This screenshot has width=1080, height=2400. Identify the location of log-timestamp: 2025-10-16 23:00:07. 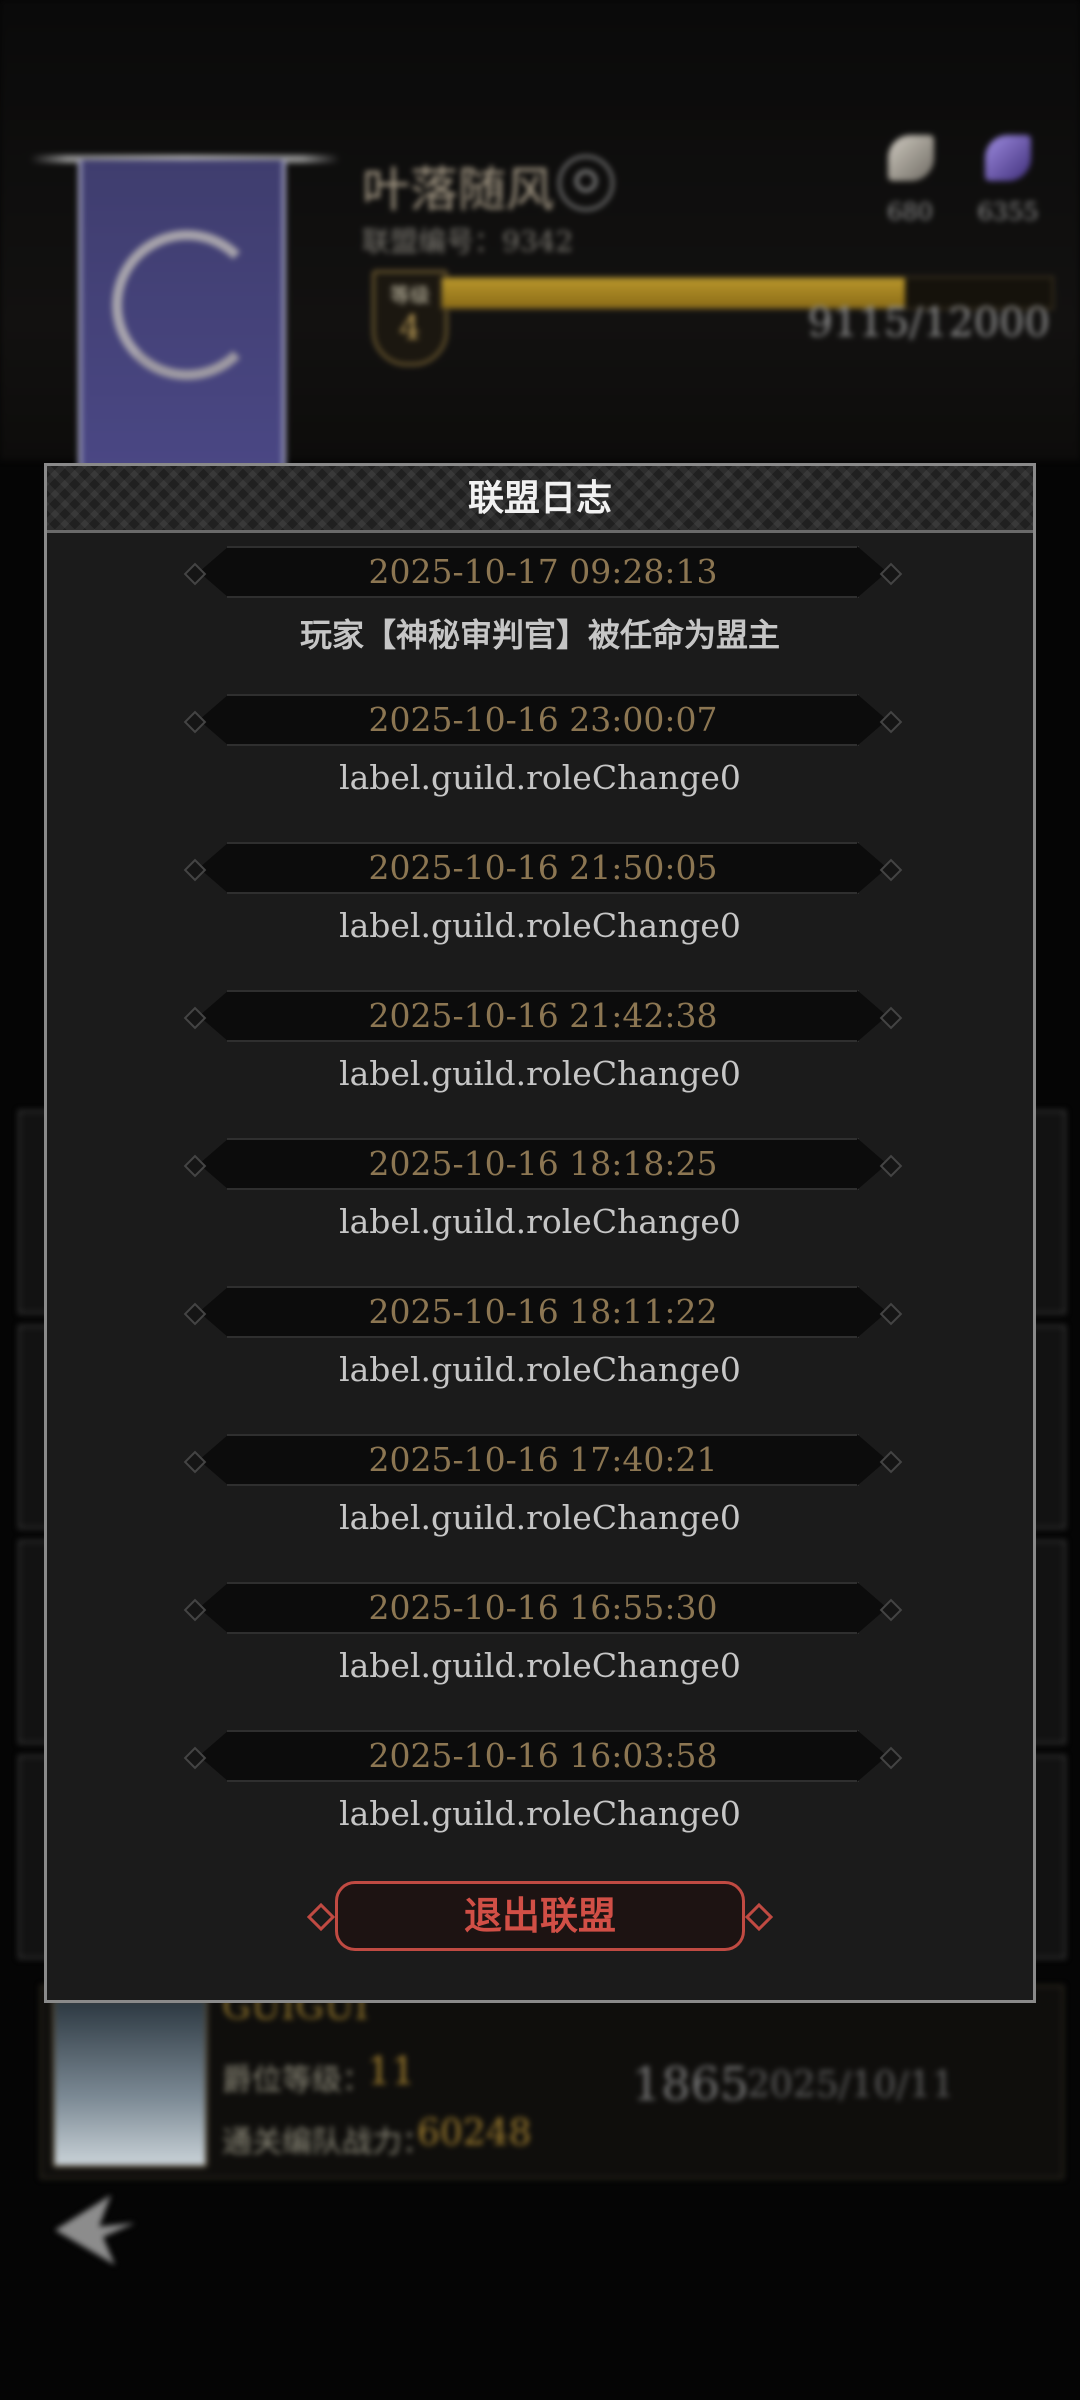
(543, 719).